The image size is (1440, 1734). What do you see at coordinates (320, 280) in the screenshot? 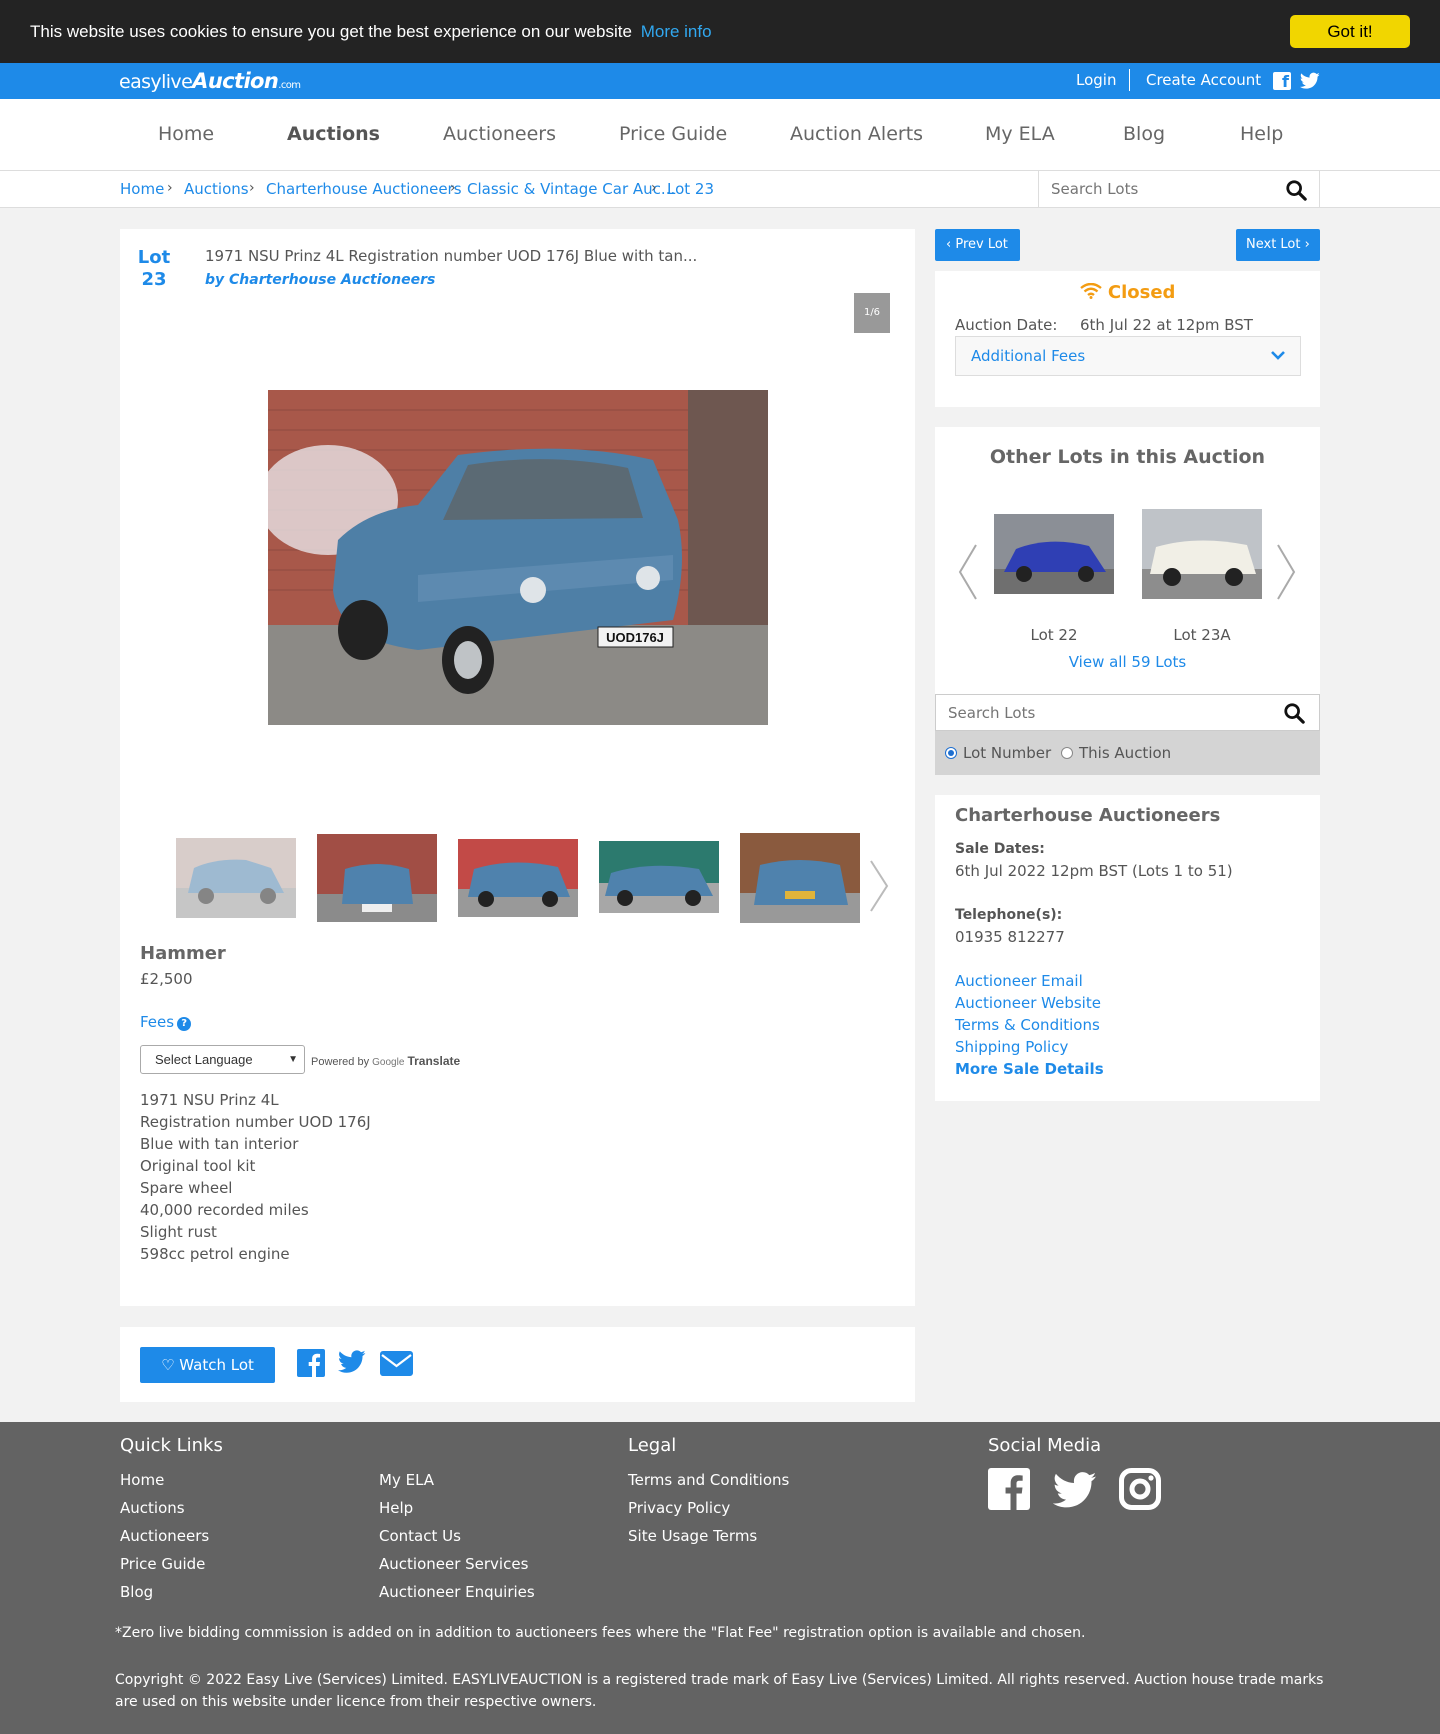
I see `lot-auctioneer-link: by Charterhouse Auctioneers` at bounding box center [320, 280].